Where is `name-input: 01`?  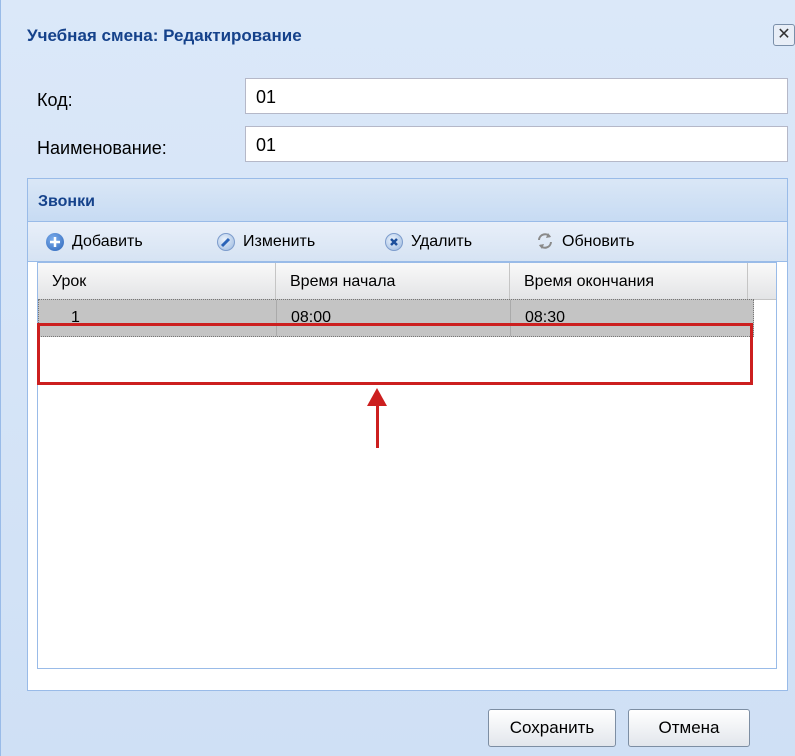
name-input: 01 is located at coordinates (516, 144).